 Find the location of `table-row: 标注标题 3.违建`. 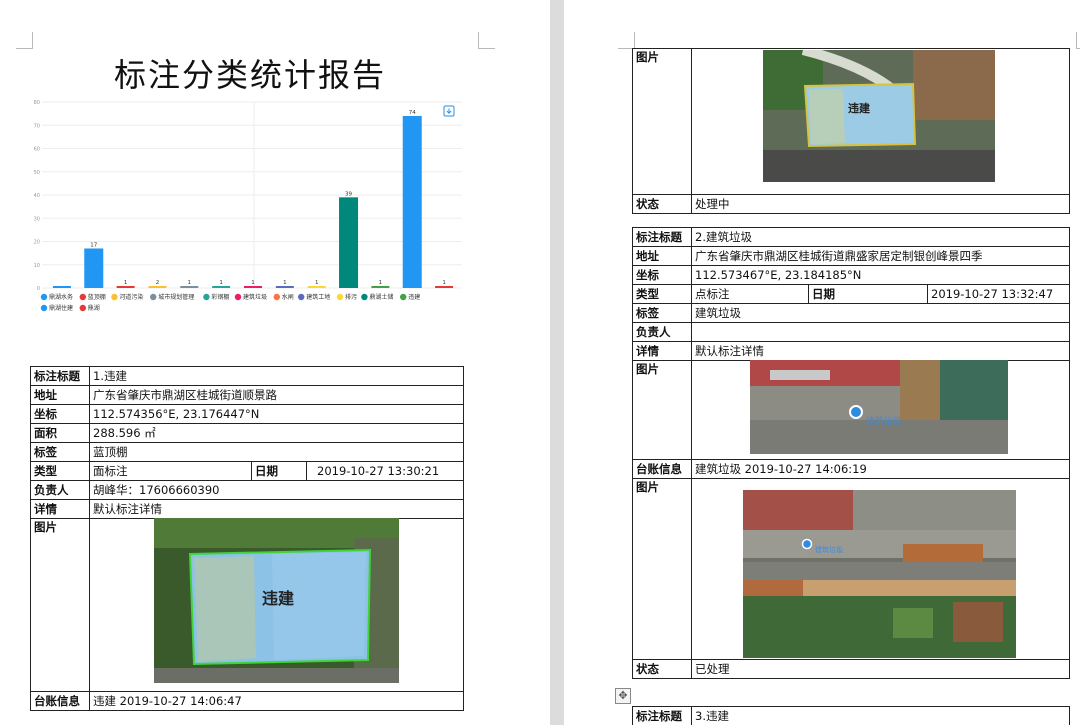

table-row: 标注标题 3.违建 is located at coordinates (851, 715).